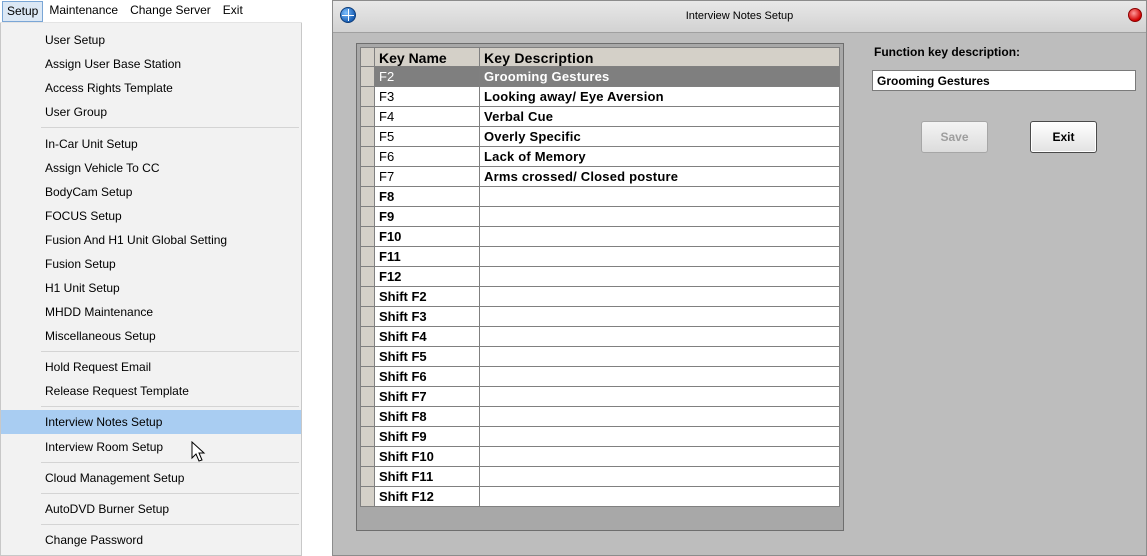 The image size is (1147, 556). Describe the element at coordinates (600, 197) in the screenshot. I see `table-row: F8` at that location.